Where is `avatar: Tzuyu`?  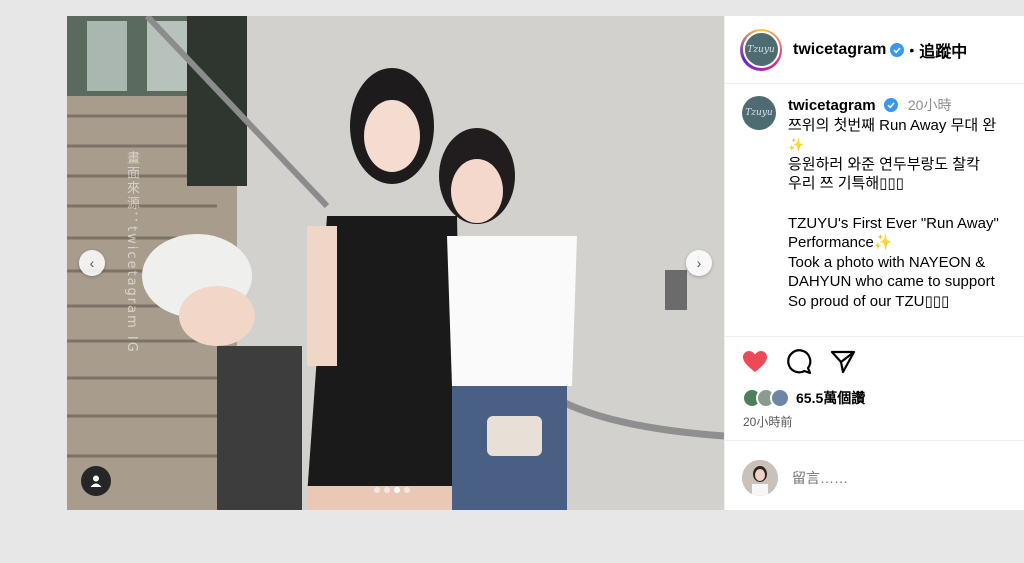 avatar: Tzuyu is located at coordinates (761, 49).